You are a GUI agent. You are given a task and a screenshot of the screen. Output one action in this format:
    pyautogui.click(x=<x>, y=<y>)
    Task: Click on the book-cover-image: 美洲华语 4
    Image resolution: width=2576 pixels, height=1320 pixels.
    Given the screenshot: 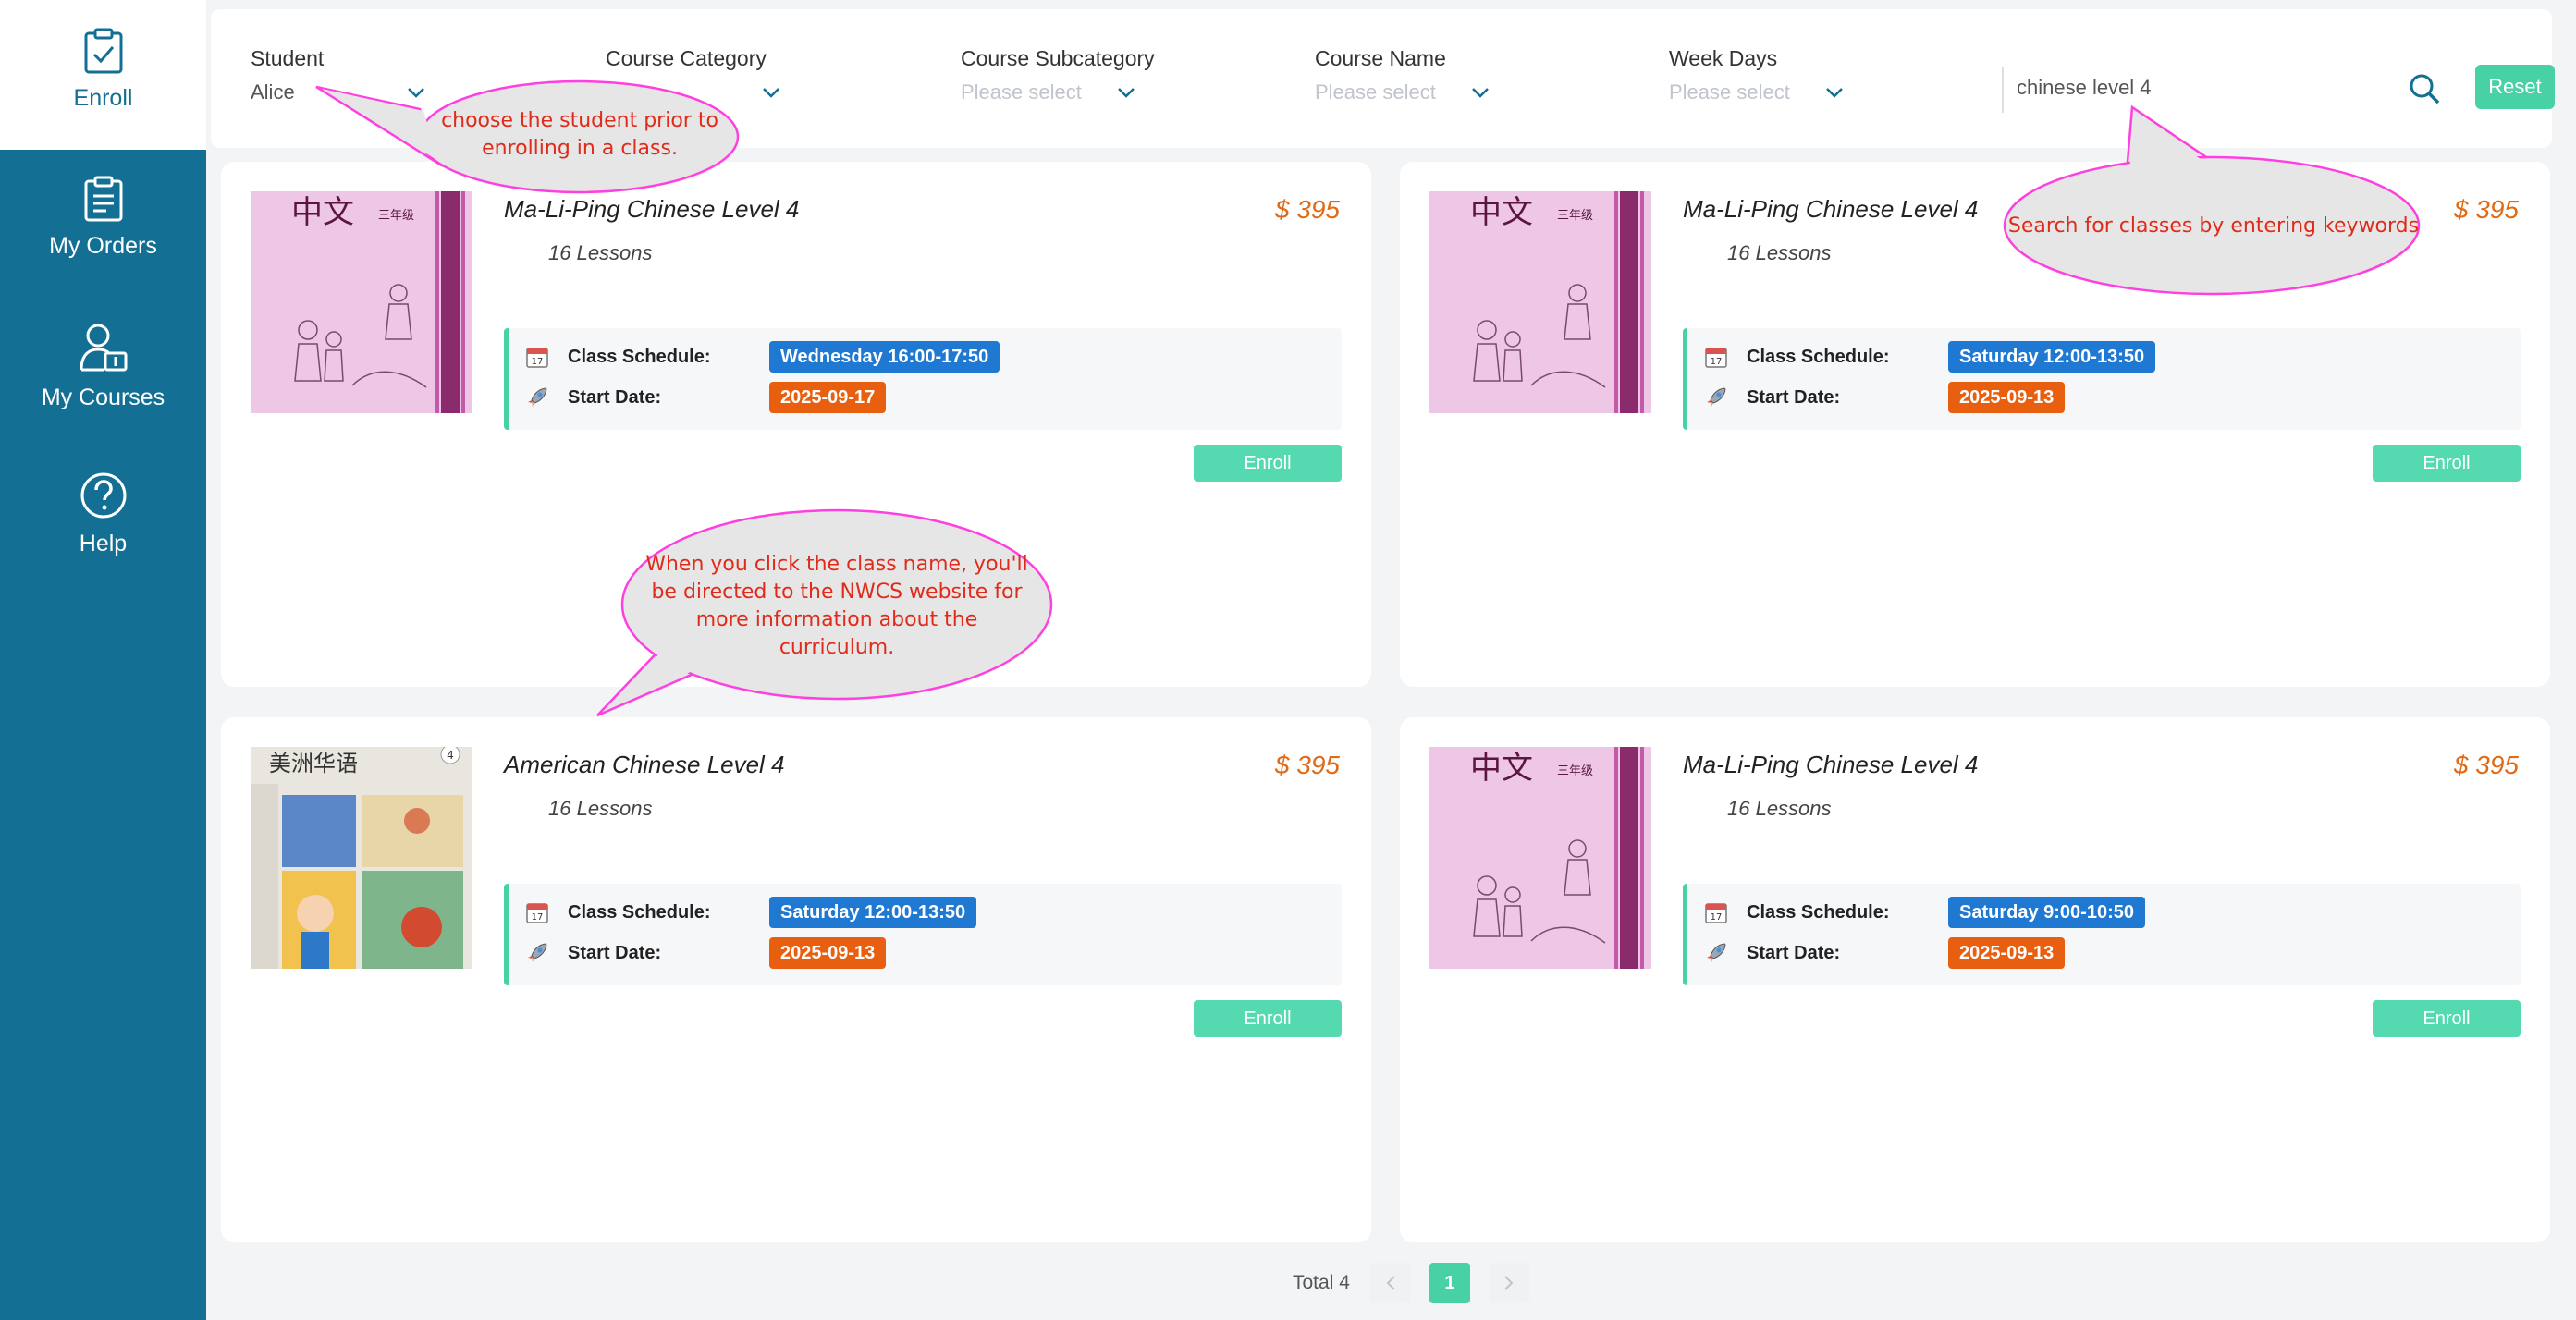 What is the action you would take?
    pyautogui.click(x=361, y=858)
    